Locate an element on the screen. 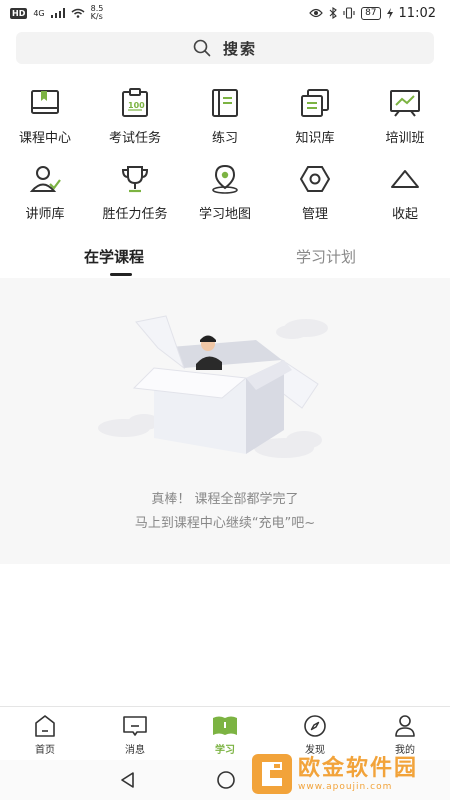  vibrate-icon is located at coordinates (349, 13).